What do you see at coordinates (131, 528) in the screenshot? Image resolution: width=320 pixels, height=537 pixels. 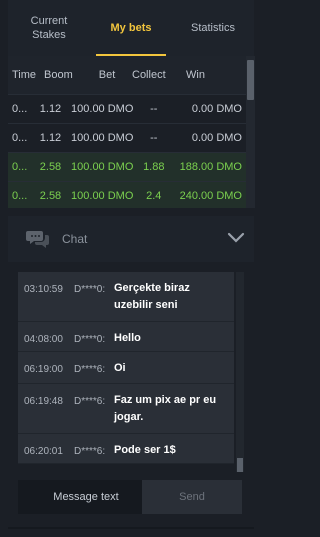 I see `divider` at bounding box center [131, 528].